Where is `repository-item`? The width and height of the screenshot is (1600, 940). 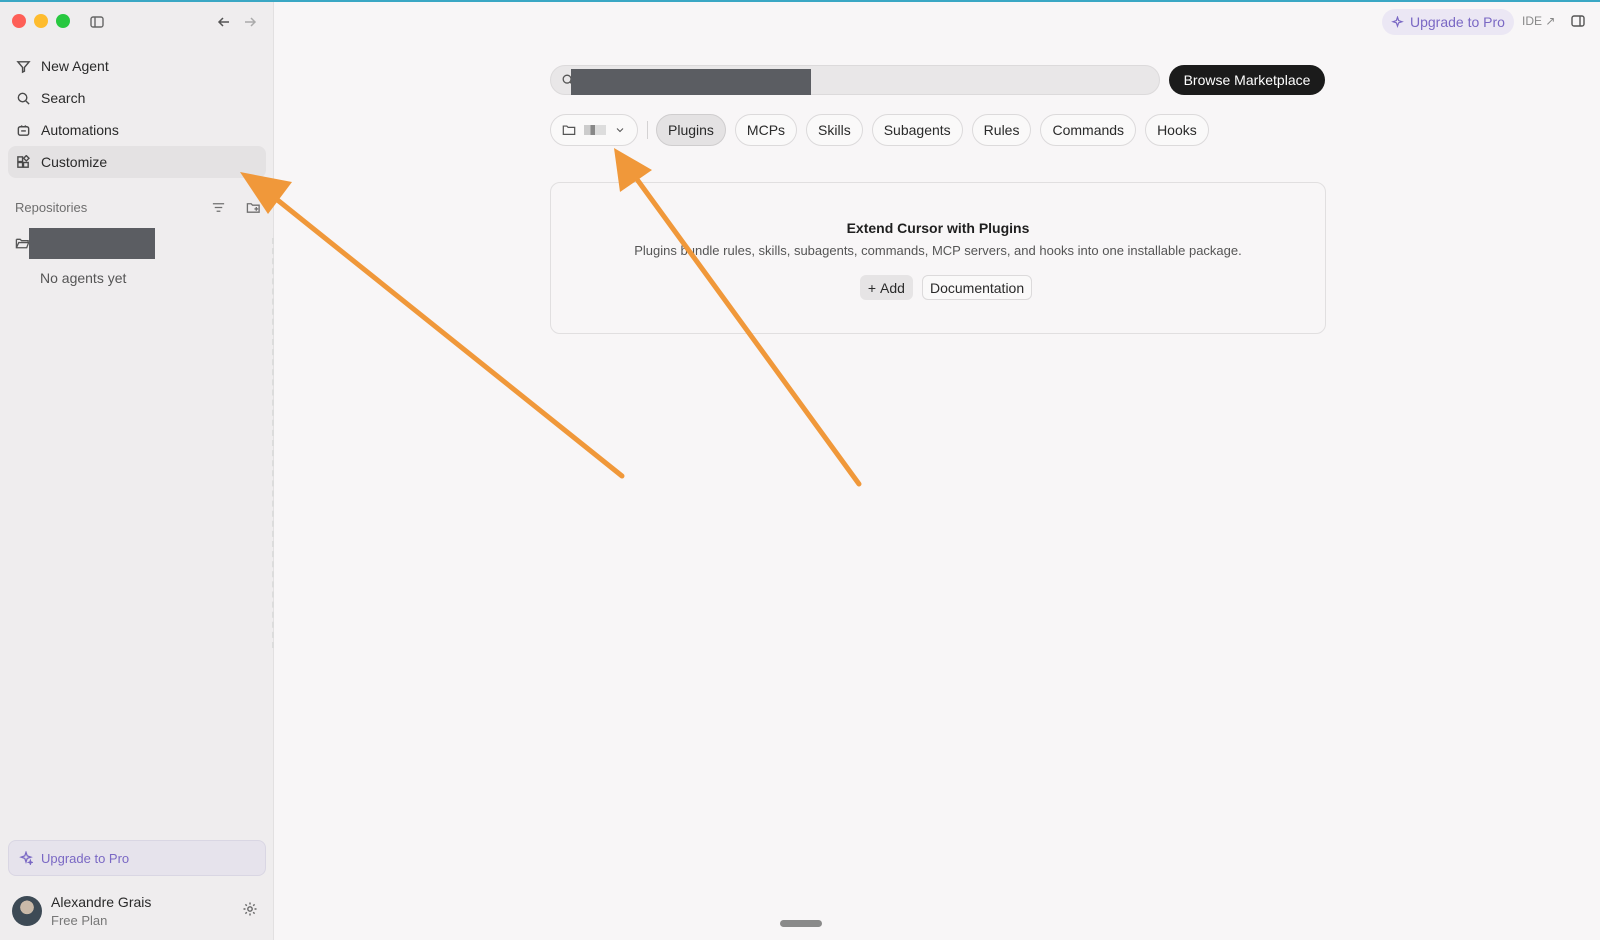 repository-item is located at coordinates (85, 243).